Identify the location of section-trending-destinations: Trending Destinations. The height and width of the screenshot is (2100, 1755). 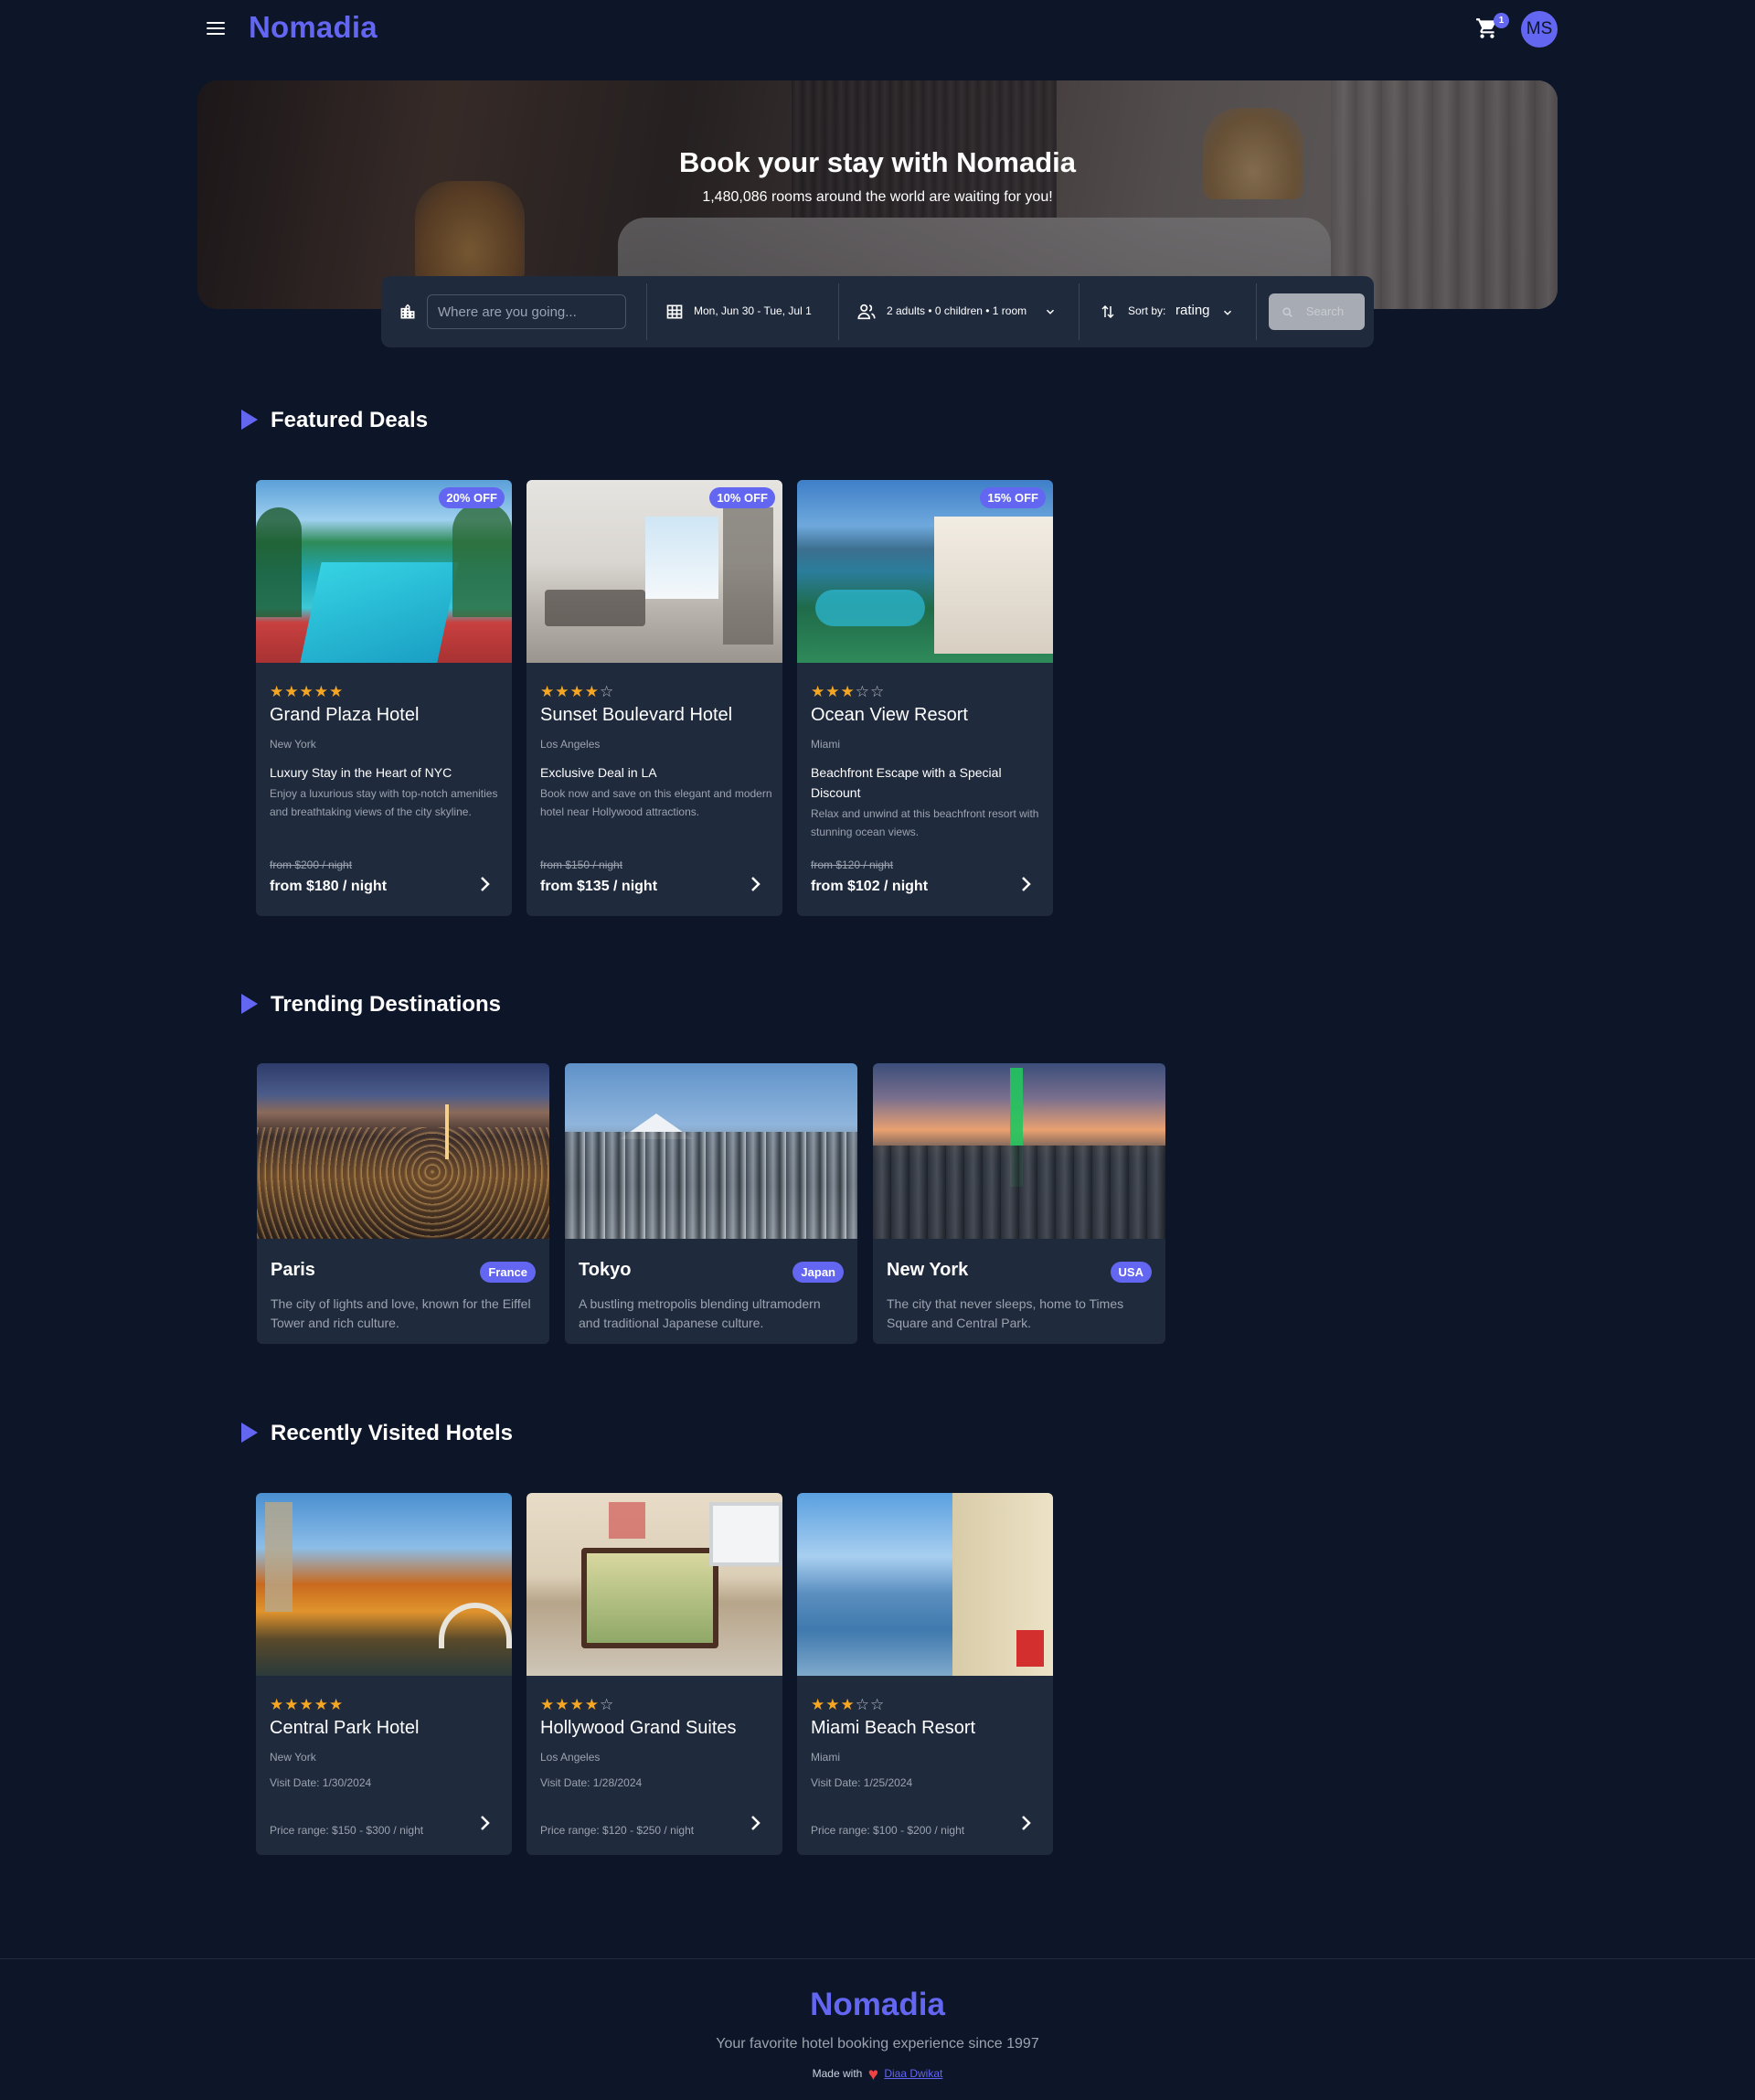
(371, 1005).